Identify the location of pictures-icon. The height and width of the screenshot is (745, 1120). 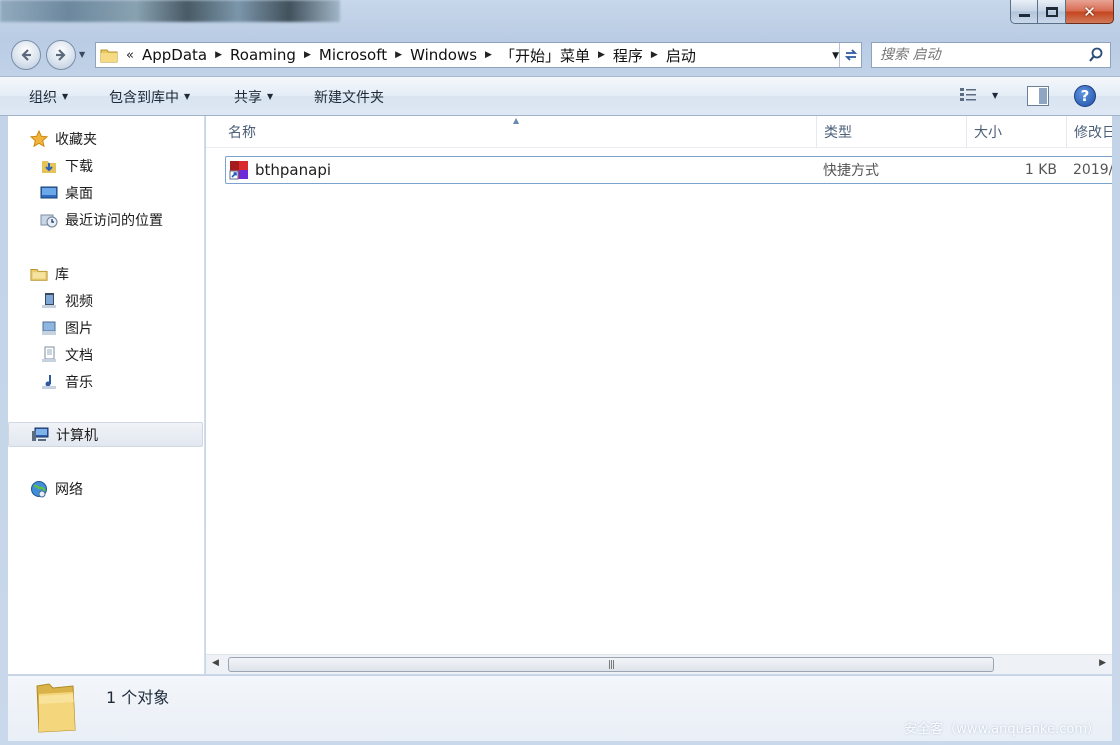
(49, 328).